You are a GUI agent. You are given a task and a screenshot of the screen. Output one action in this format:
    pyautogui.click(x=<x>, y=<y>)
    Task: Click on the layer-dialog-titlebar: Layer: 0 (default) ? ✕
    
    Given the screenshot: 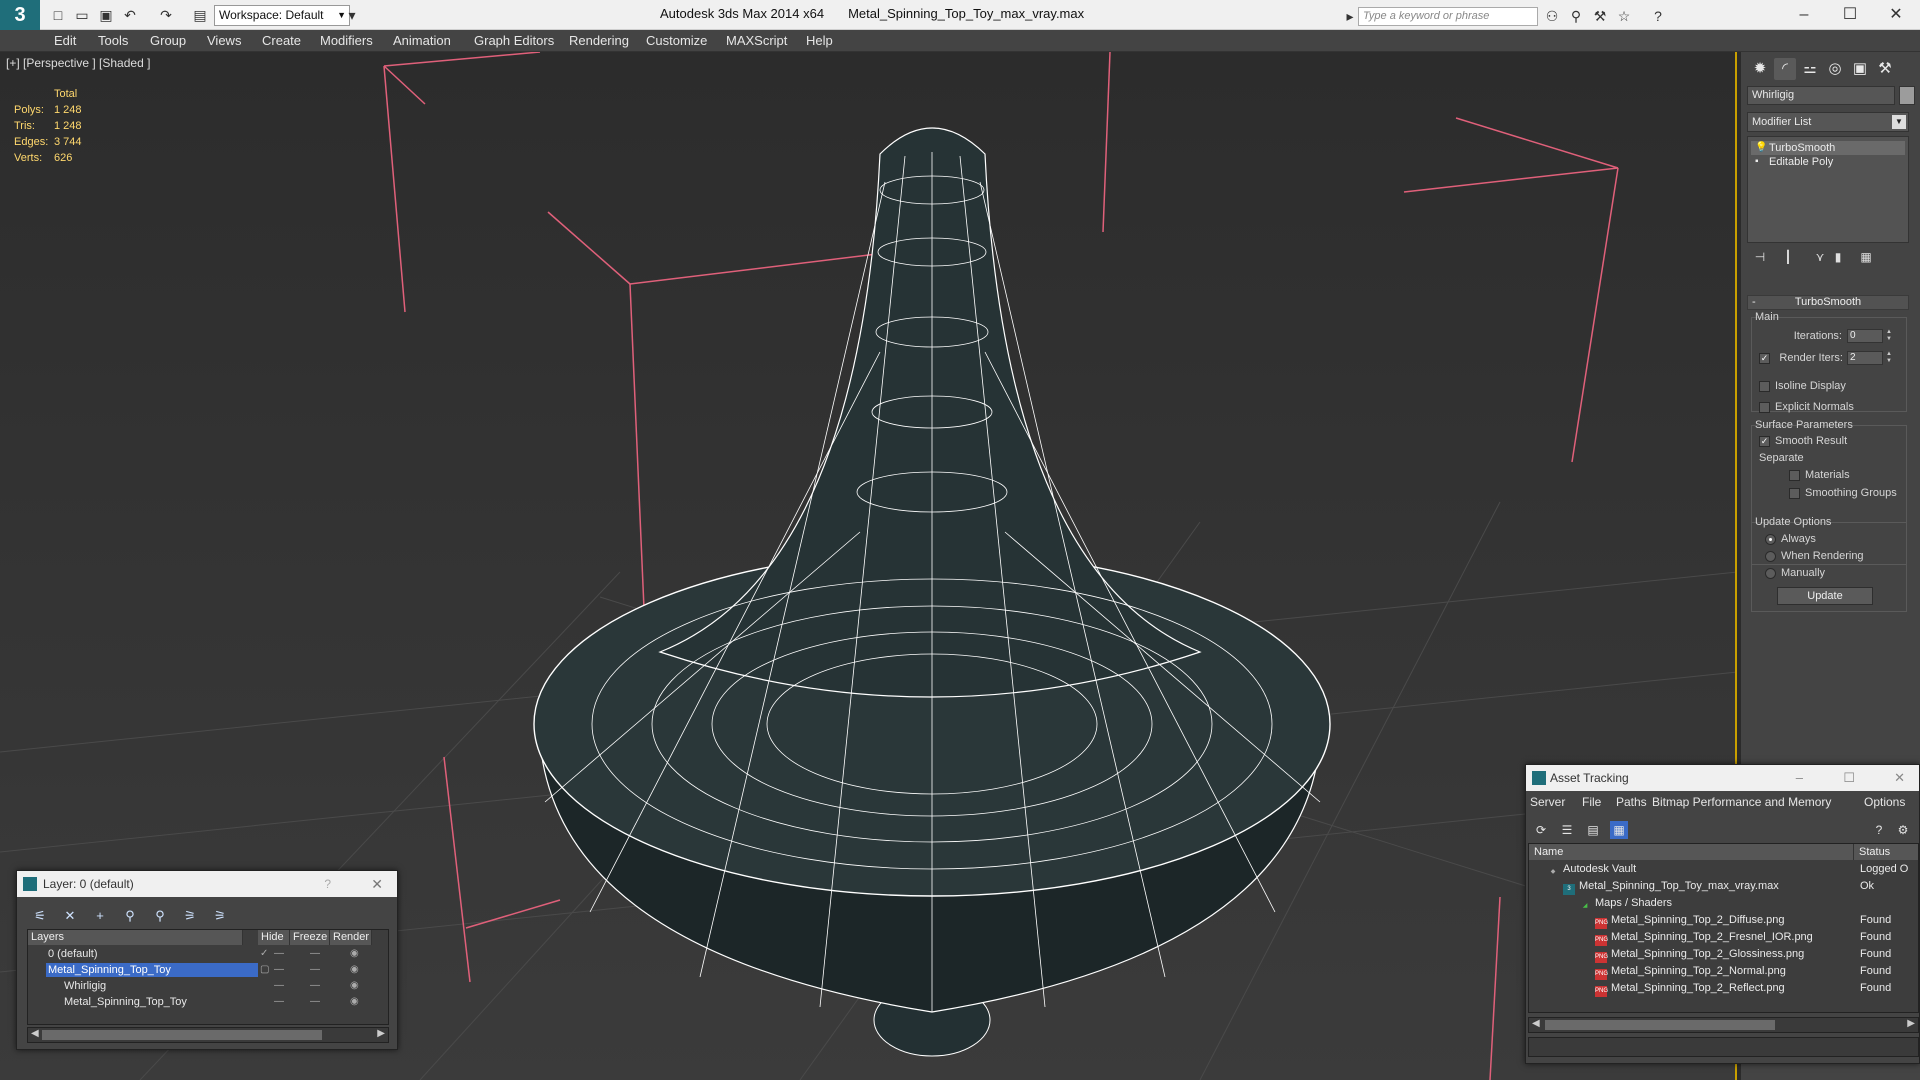 What is the action you would take?
    pyautogui.click(x=207, y=884)
    